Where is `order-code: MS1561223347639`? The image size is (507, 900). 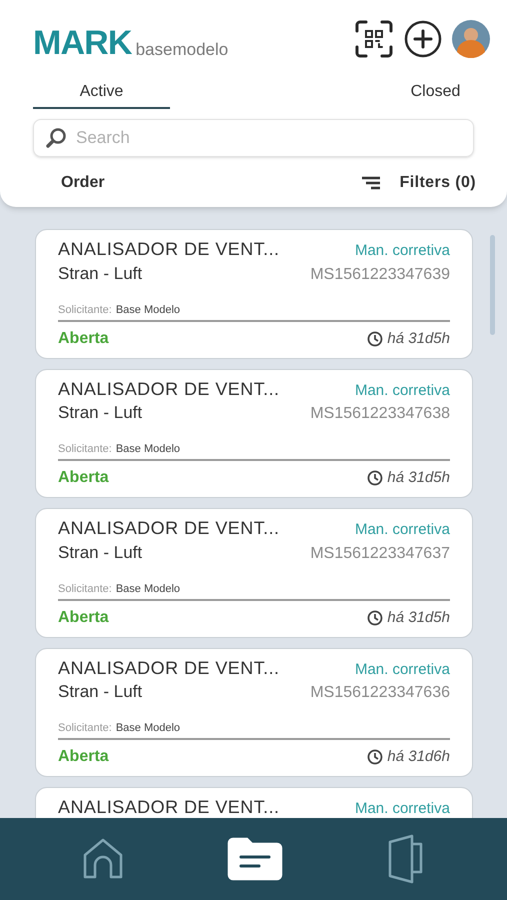 order-code: MS1561223347639 is located at coordinates (380, 274).